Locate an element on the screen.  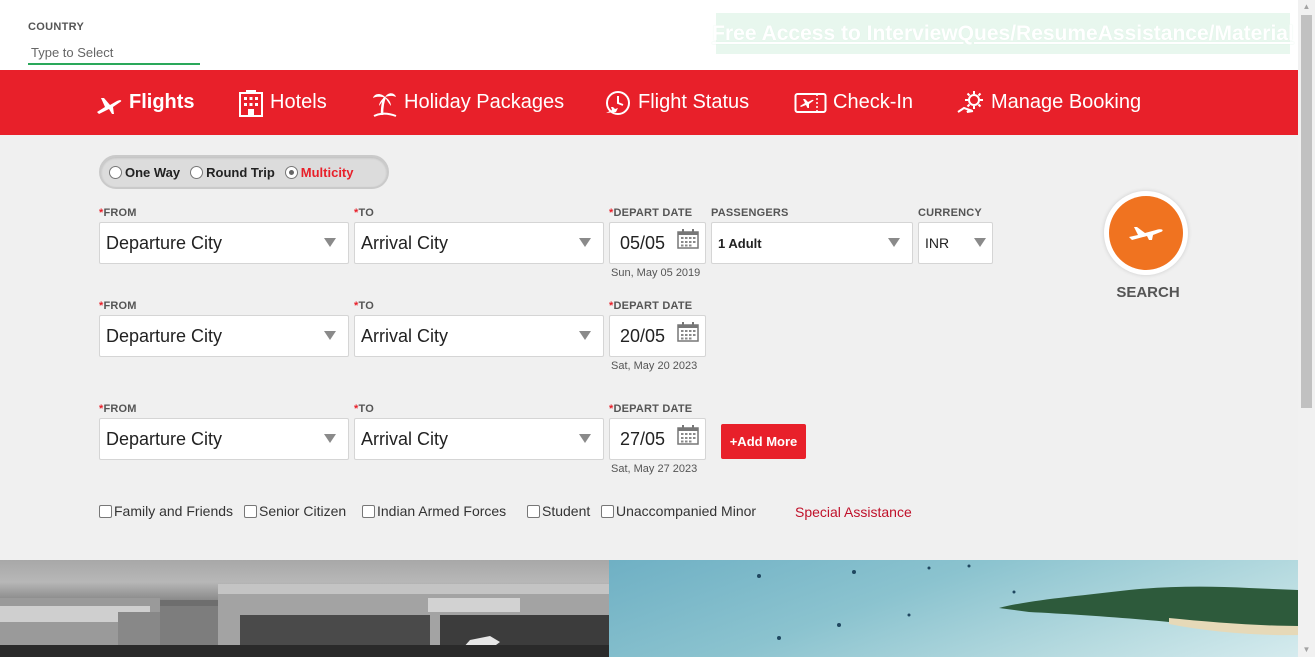
building-icon is located at coordinates (251, 103).